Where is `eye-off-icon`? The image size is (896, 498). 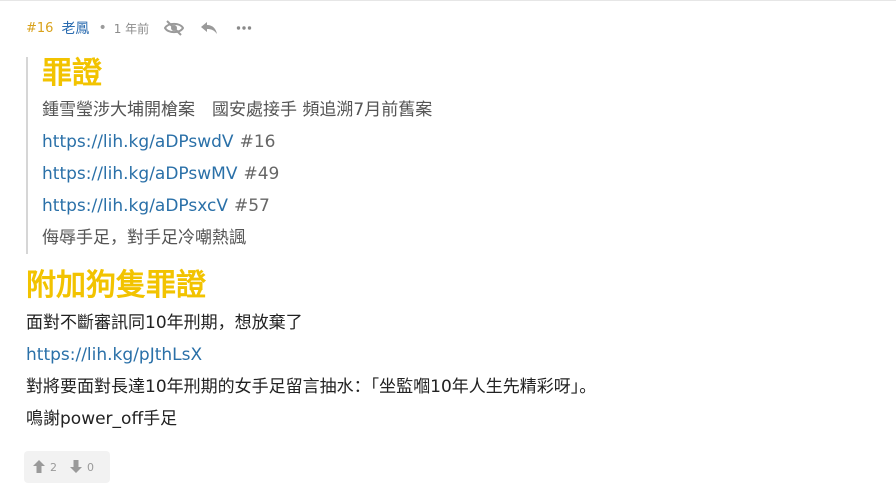
eye-off-icon is located at coordinates (174, 28).